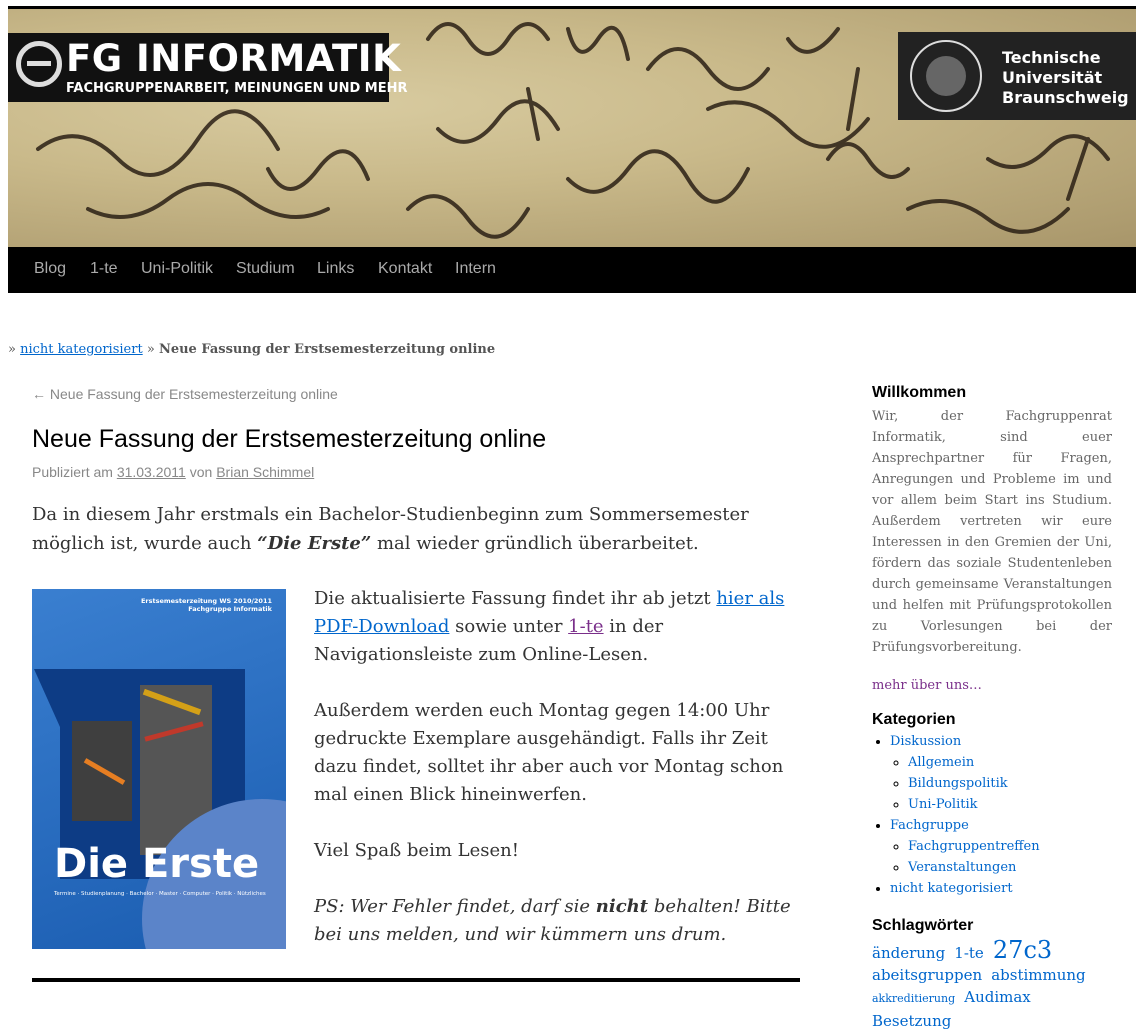  I want to click on university-name: Technische Universität Braunschweig, so click(1065, 78).